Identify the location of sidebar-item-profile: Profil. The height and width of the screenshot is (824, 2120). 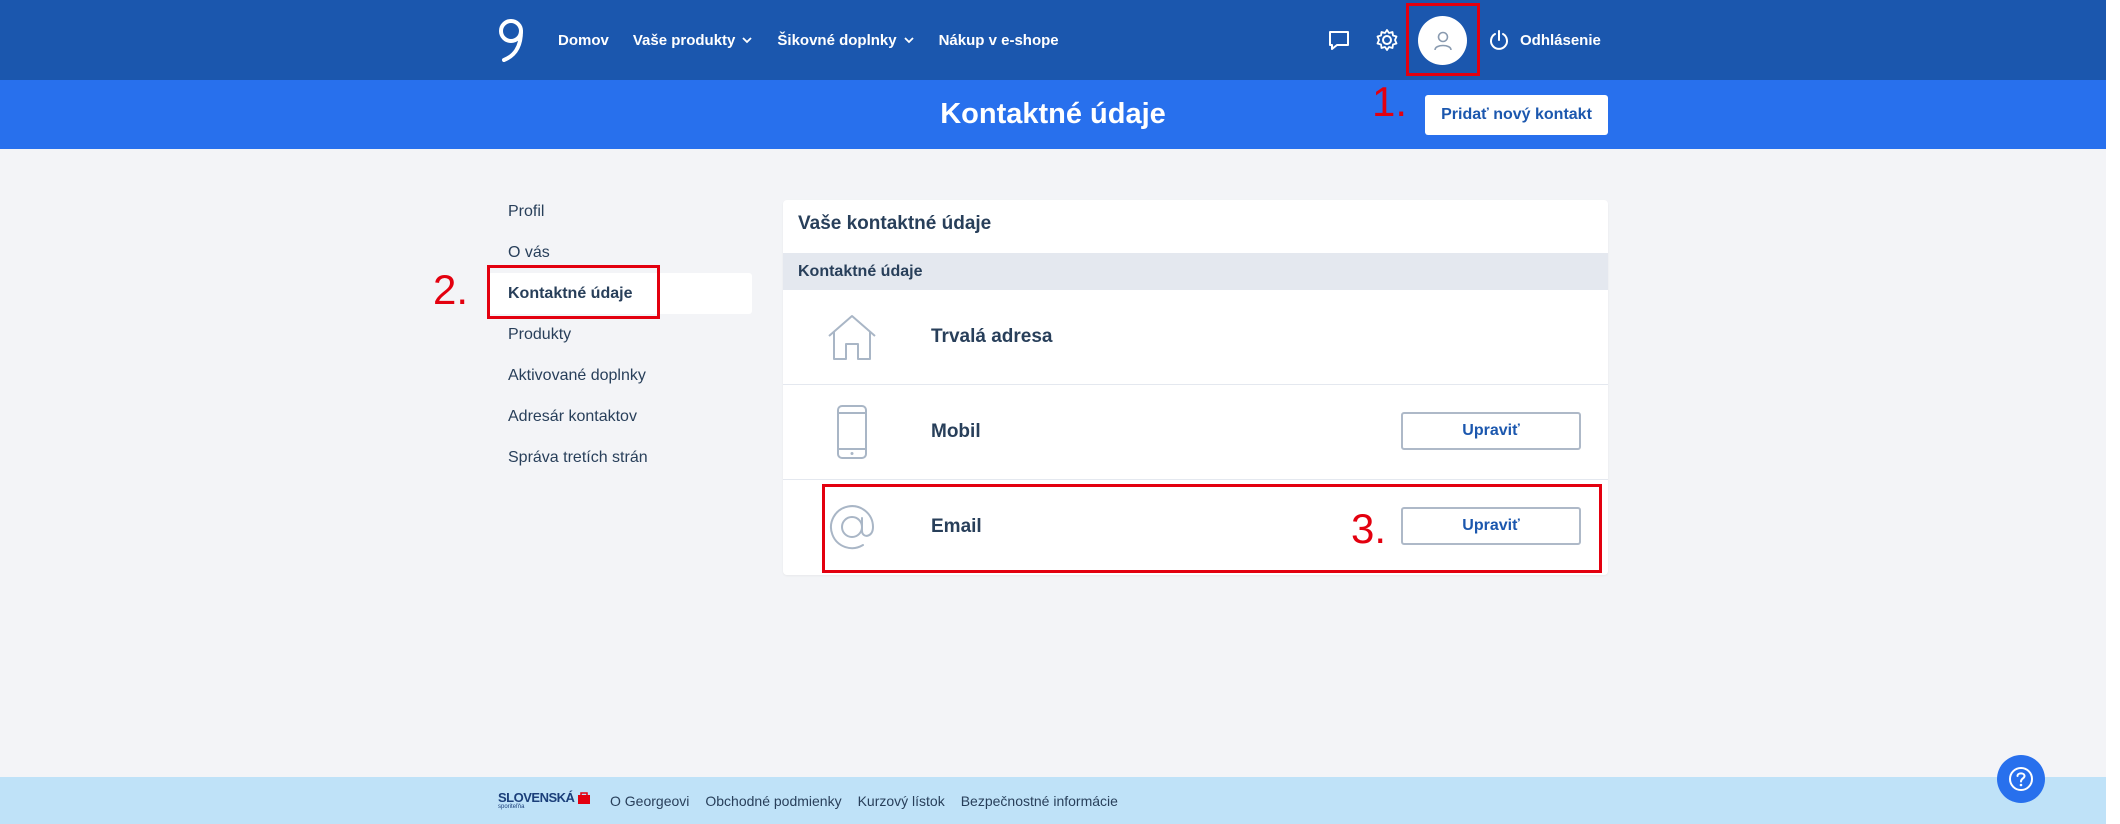
(620, 211).